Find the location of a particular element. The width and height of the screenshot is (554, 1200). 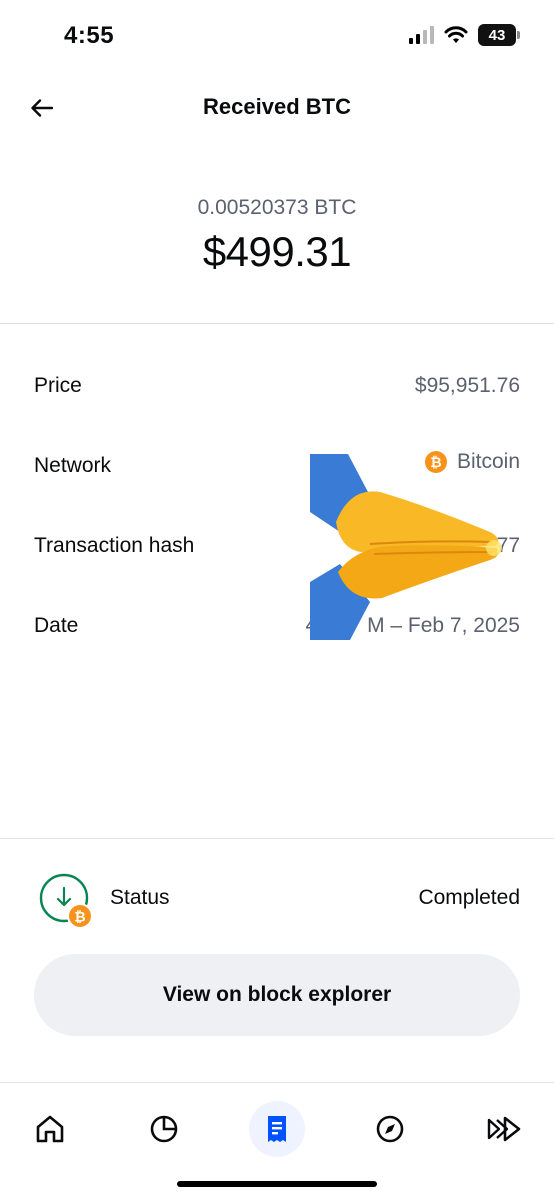

home-icon is located at coordinates (50, 1129).